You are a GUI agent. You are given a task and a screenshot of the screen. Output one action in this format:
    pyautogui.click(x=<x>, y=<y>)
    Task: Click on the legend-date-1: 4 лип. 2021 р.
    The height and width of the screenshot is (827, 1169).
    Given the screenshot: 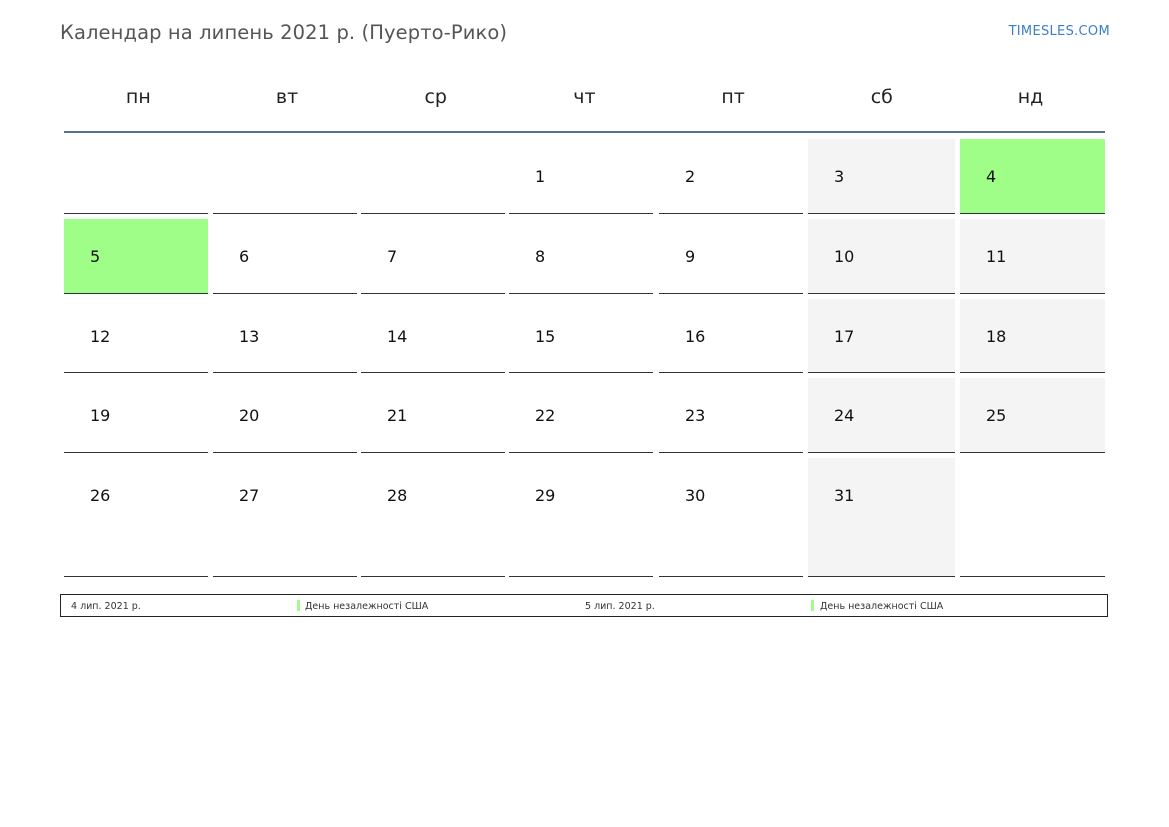 What is the action you would take?
    pyautogui.click(x=106, y=606)
    